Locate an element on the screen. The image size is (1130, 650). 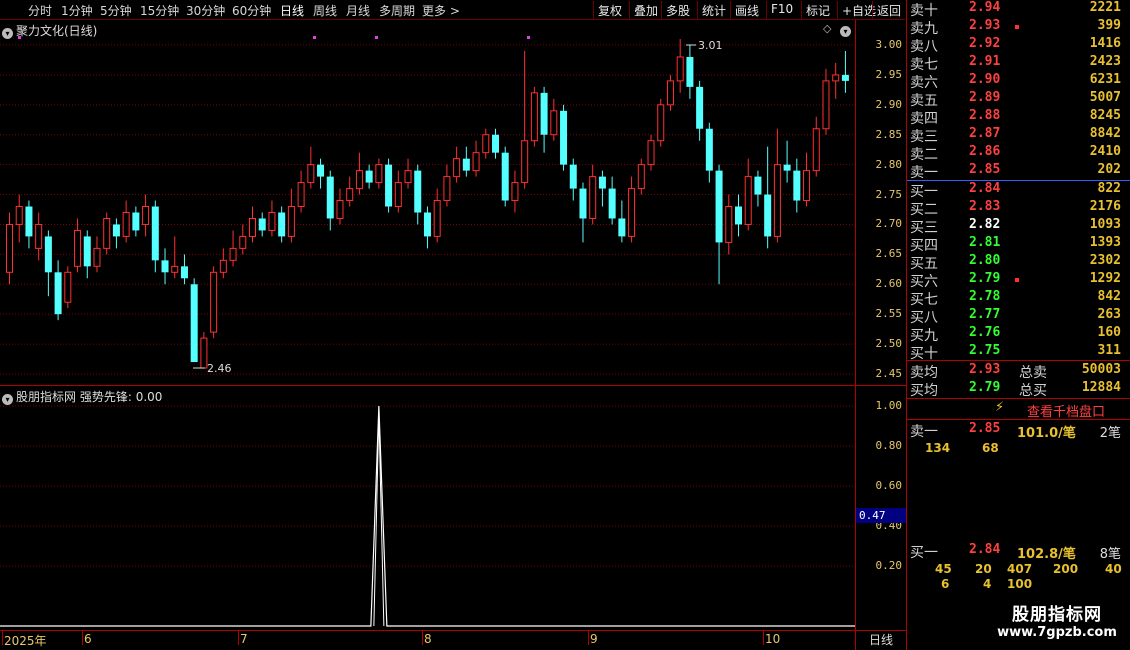
tab-3: 15分钟 is located at coordinates (159, 10).